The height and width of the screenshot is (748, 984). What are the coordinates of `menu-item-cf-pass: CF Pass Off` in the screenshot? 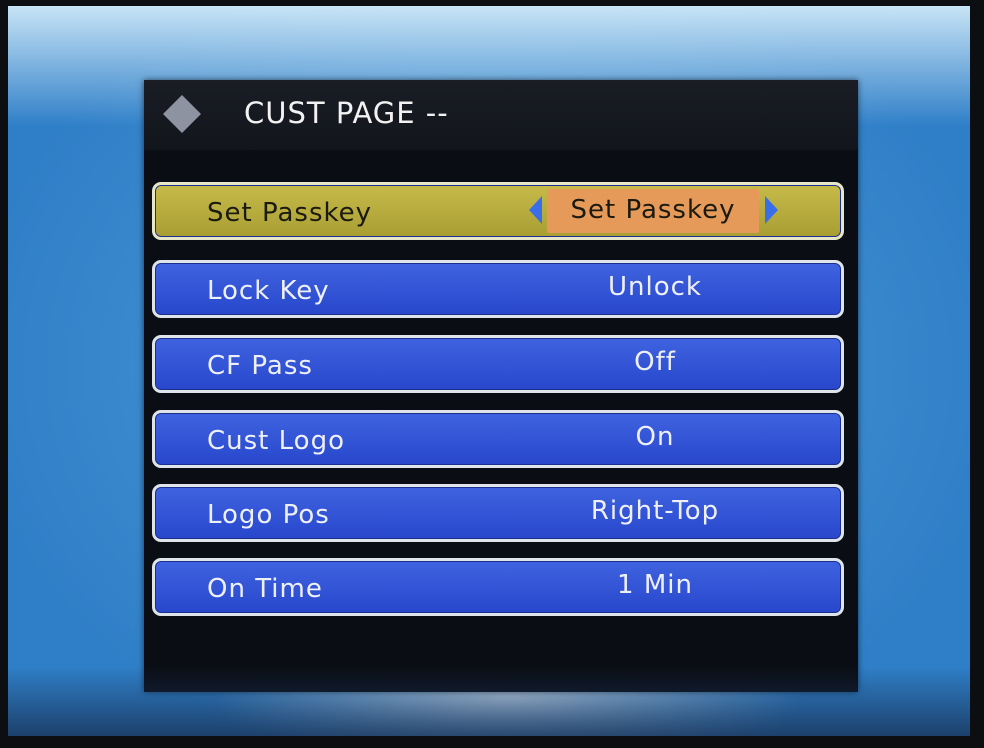 It's located at (498, 364).